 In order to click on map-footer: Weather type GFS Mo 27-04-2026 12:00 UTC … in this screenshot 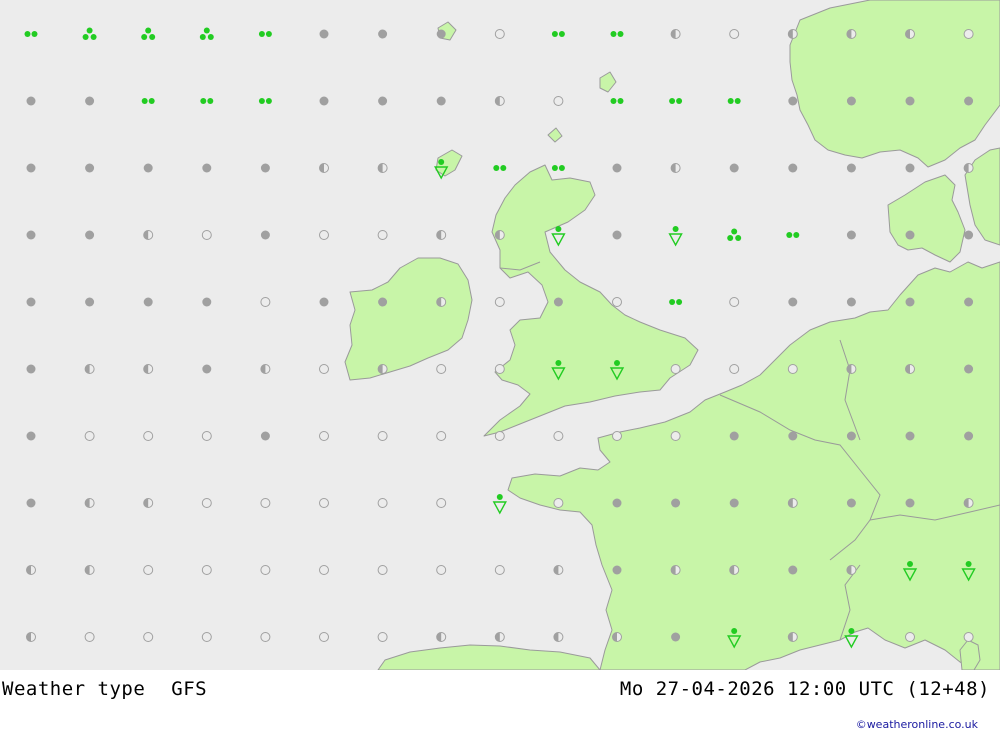, I will do `click(500, 701)`.